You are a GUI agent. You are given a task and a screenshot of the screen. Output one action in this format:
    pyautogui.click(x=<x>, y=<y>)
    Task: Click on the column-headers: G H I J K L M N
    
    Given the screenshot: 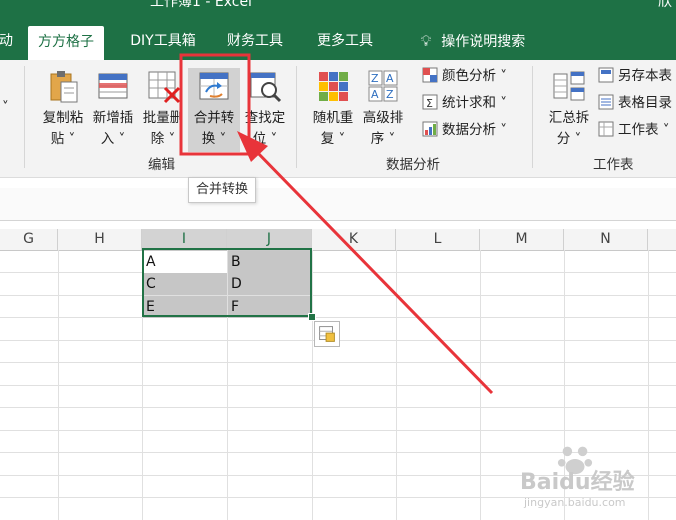 What is the action you would take?
    pyautogui.click(x=338, y=240)
    